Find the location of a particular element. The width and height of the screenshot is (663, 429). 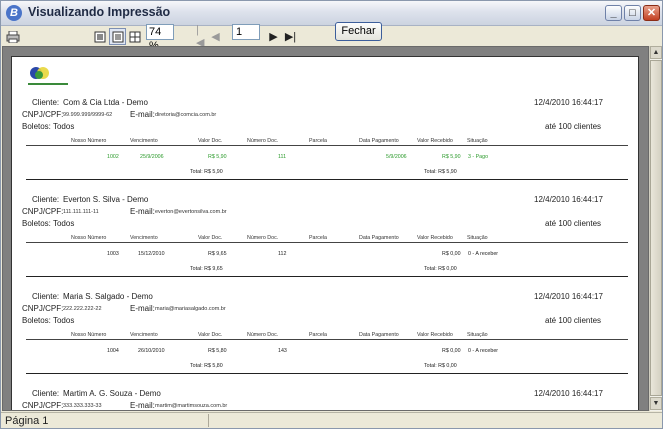

title-bar: B Visualizando Impressão _ □ ✕ is located at coordinates (331, 13).